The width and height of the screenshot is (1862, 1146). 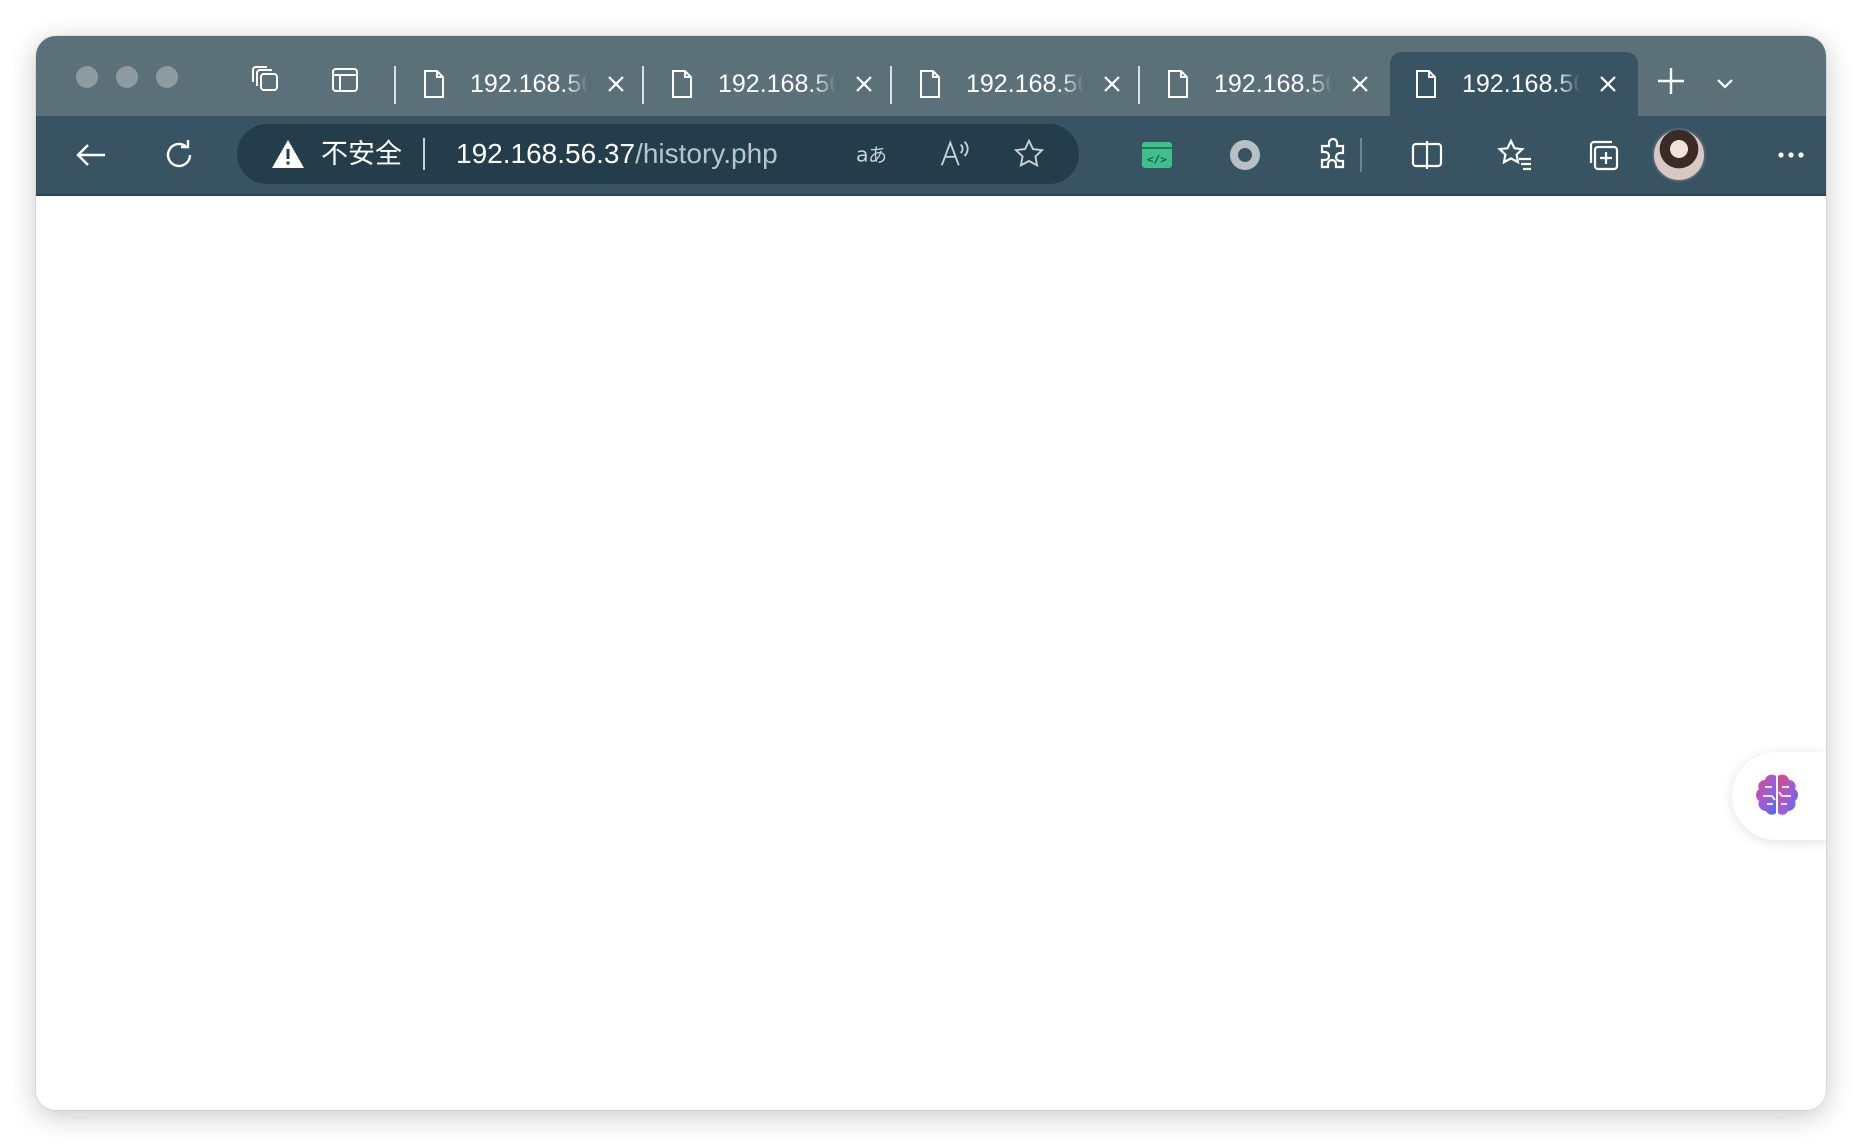 I want to click on url-path: /history.php, so click(x=706, y=153).